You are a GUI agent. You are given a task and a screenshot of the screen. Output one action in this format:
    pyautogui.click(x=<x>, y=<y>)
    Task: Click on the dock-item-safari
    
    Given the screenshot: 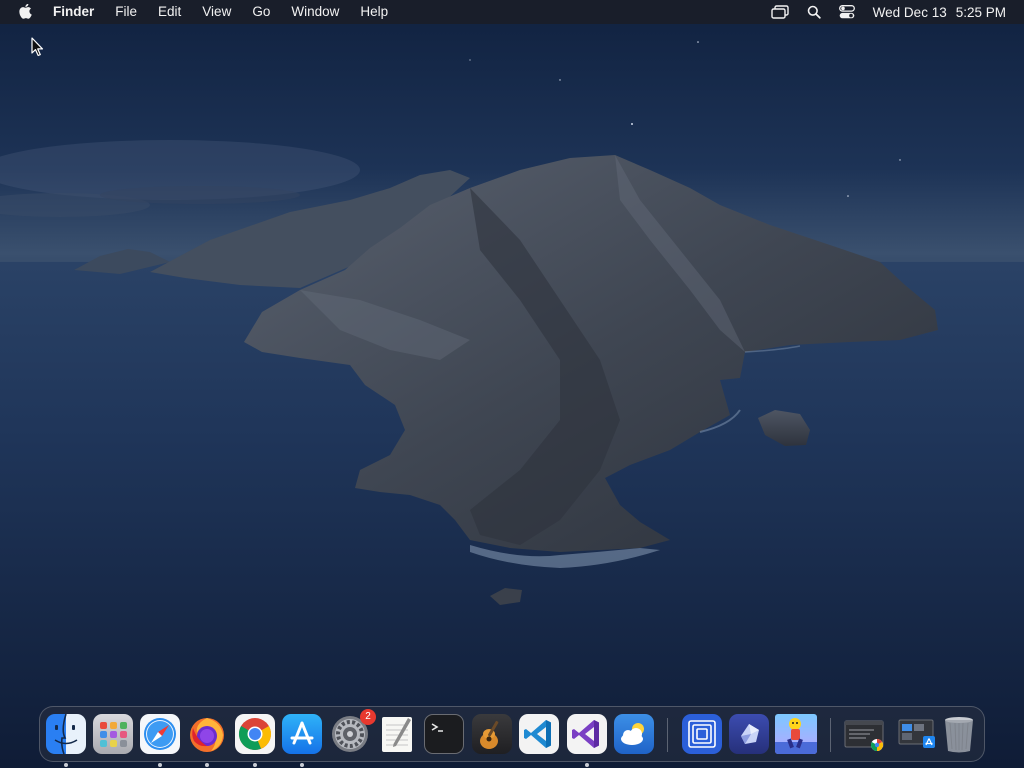 What is the action you would take?
    pyautogui.click(x=160, y=740)
    